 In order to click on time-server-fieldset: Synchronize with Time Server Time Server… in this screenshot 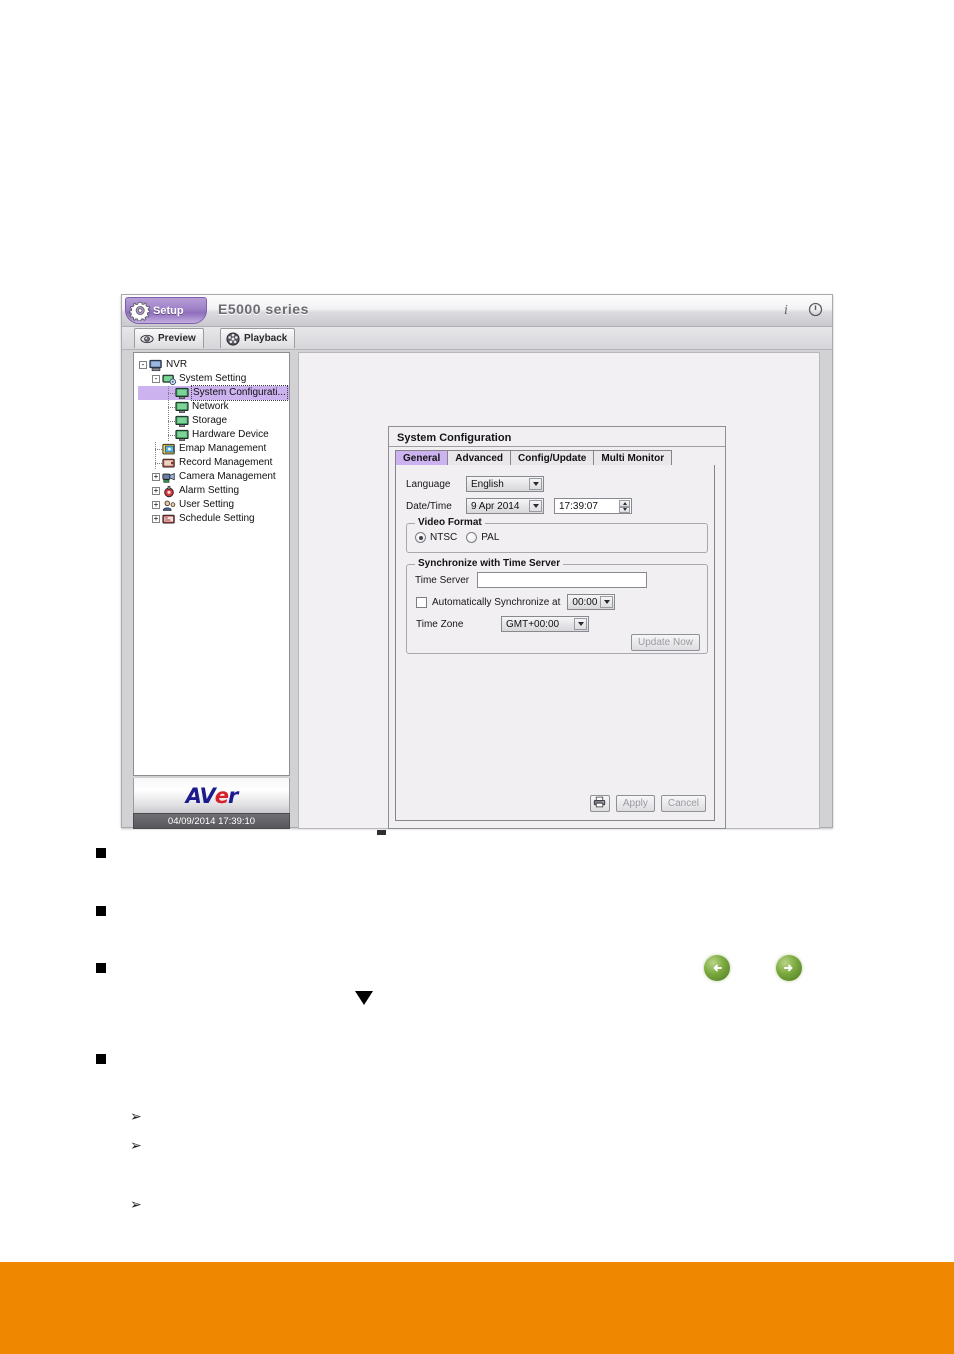, I will do `click(557, 606)`.